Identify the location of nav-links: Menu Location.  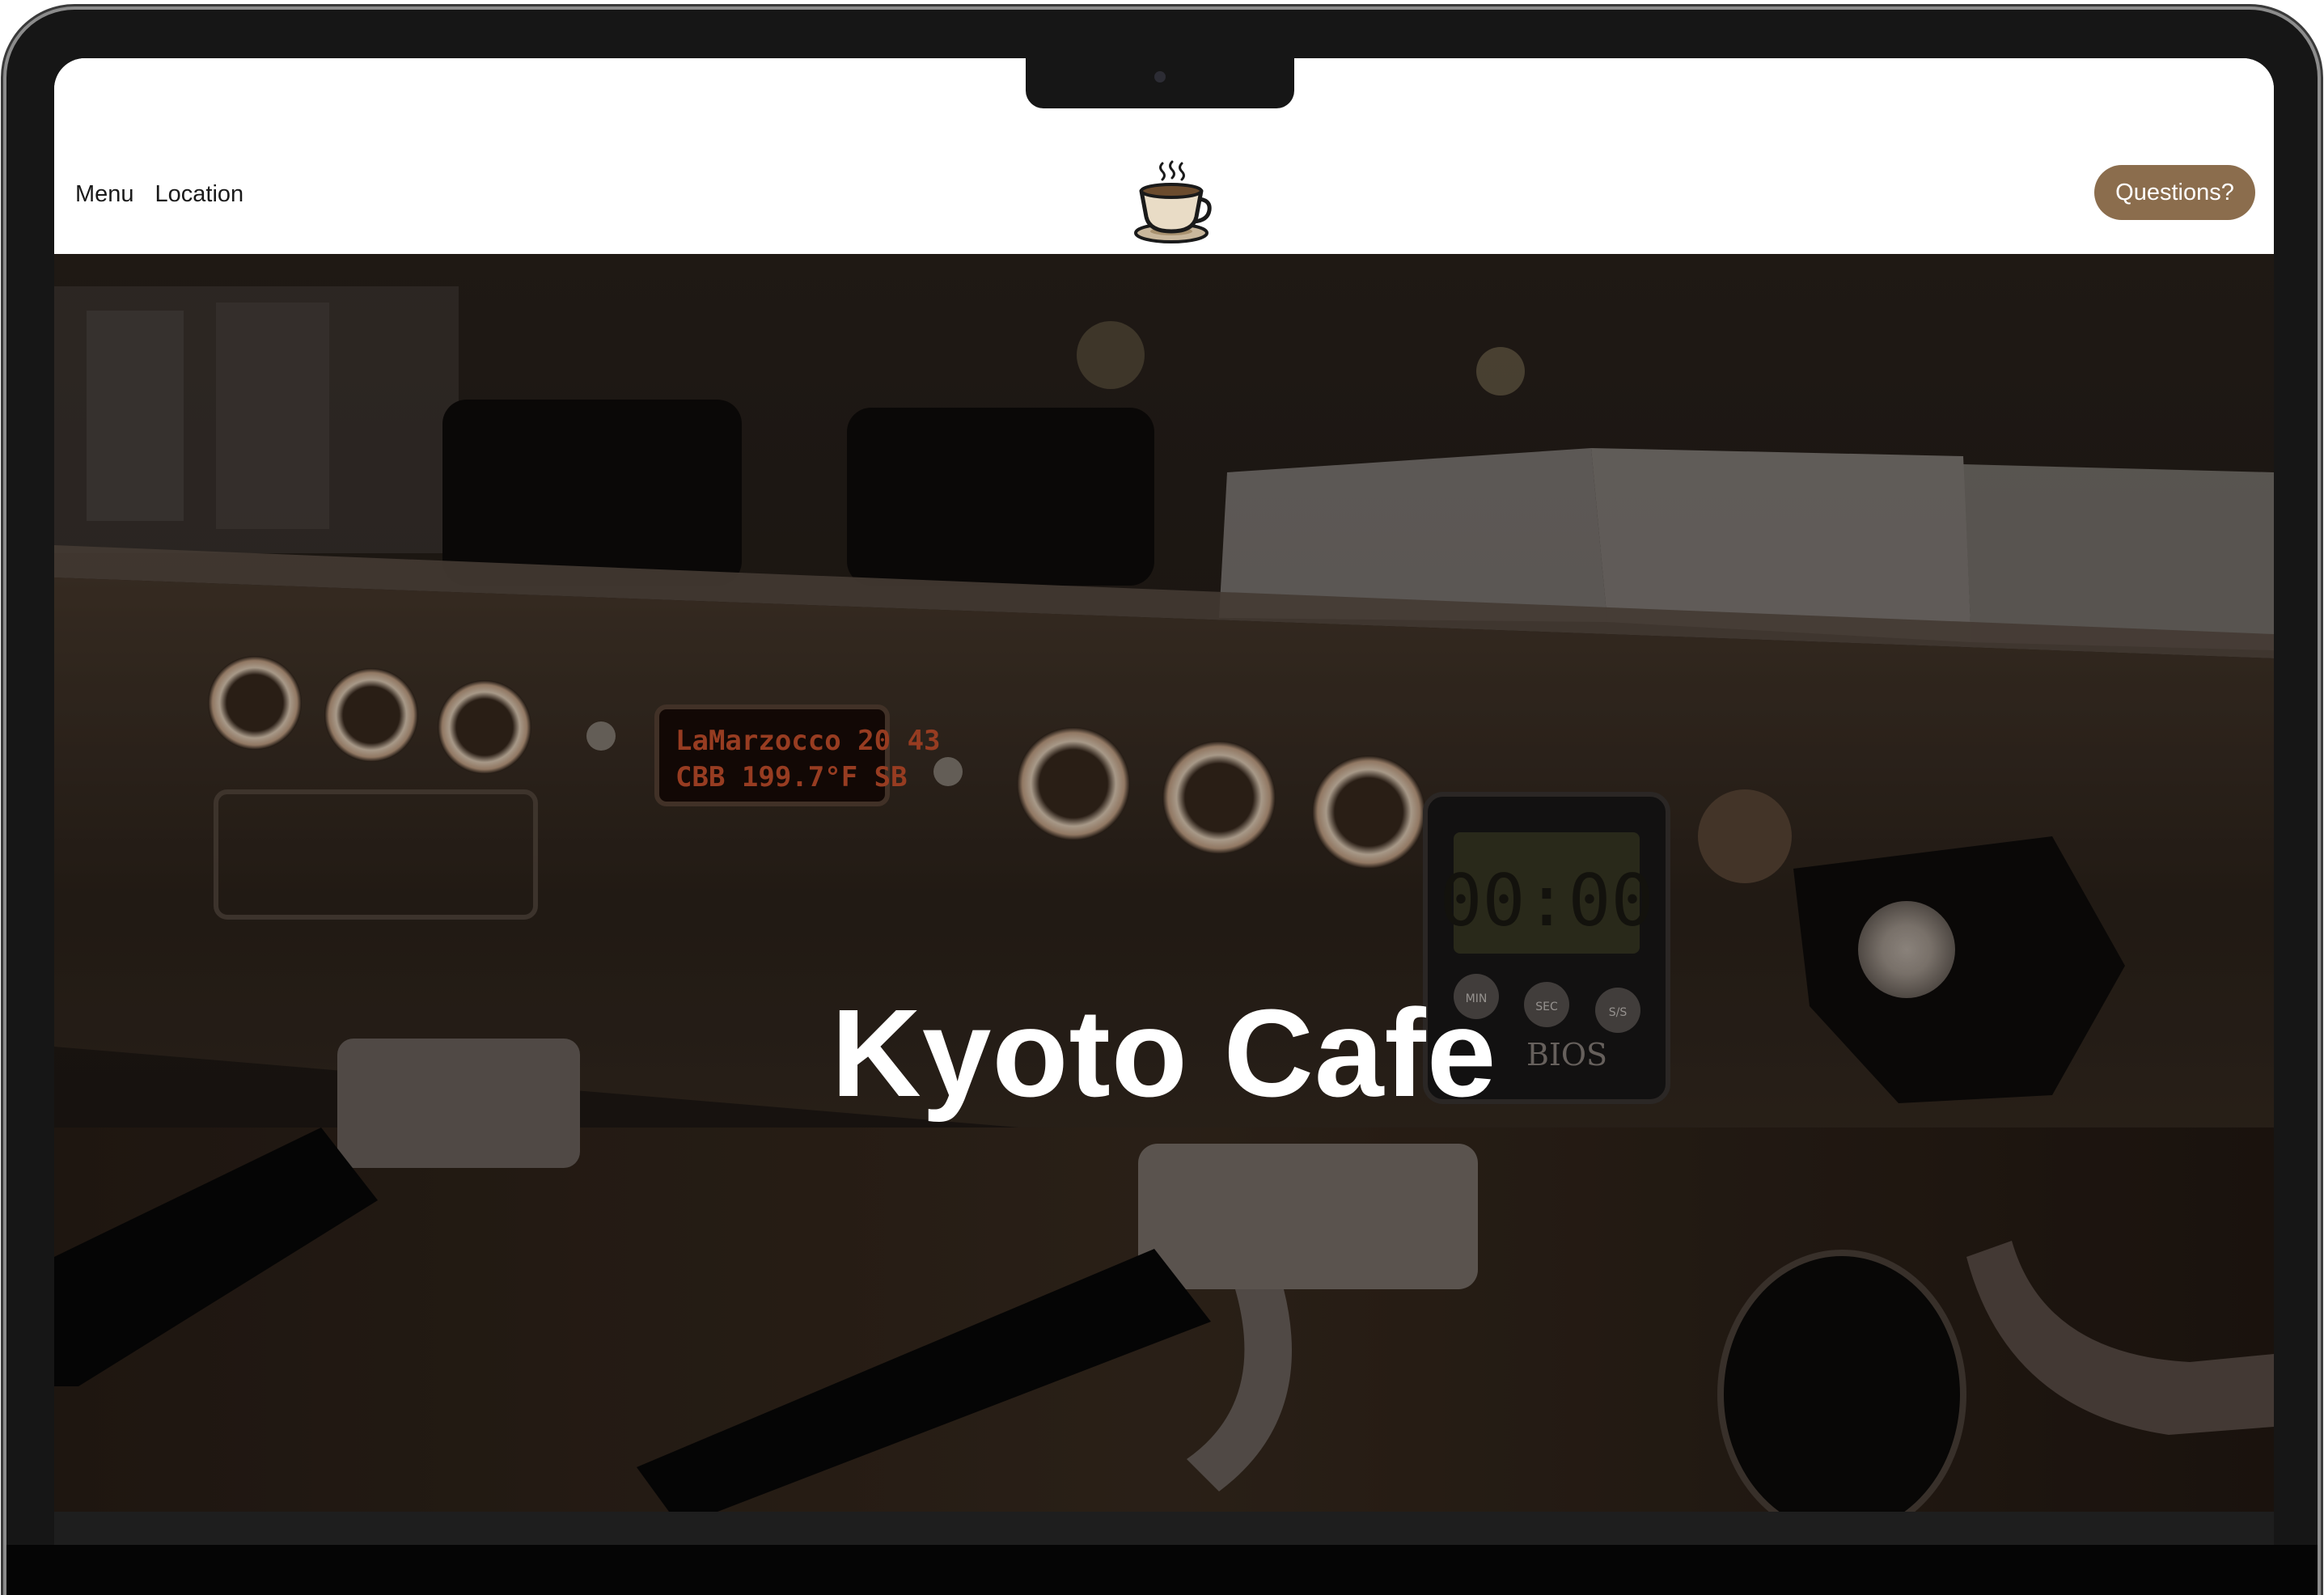
(159, 194).